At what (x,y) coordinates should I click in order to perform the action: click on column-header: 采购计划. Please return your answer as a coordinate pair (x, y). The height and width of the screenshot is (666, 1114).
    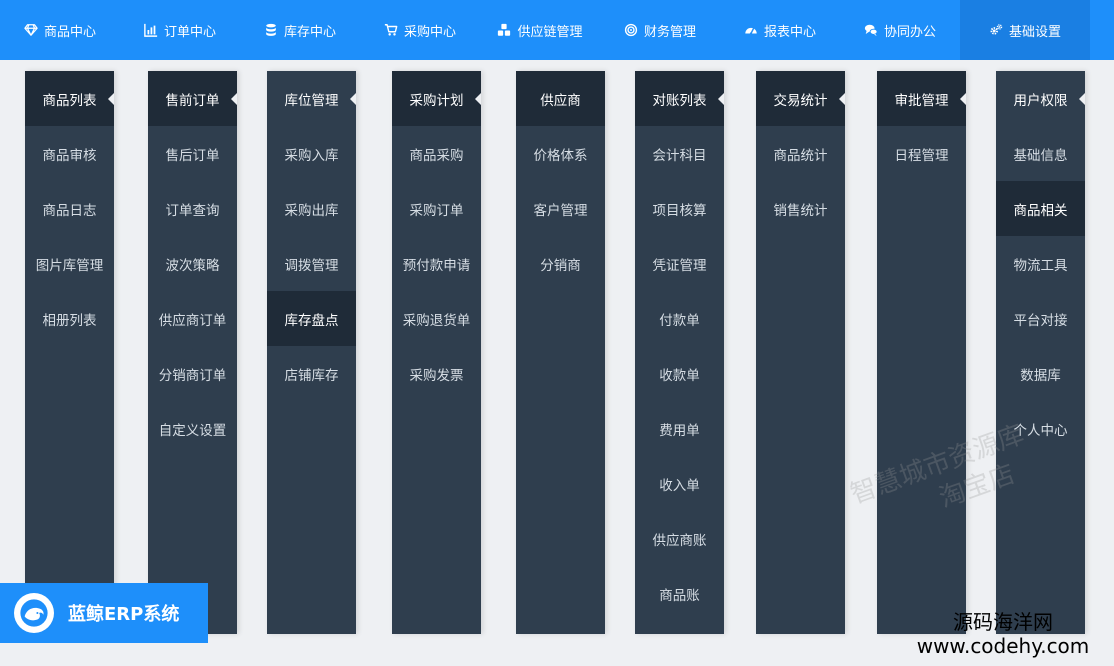
    Looking at the image, I should click on (436, 98).